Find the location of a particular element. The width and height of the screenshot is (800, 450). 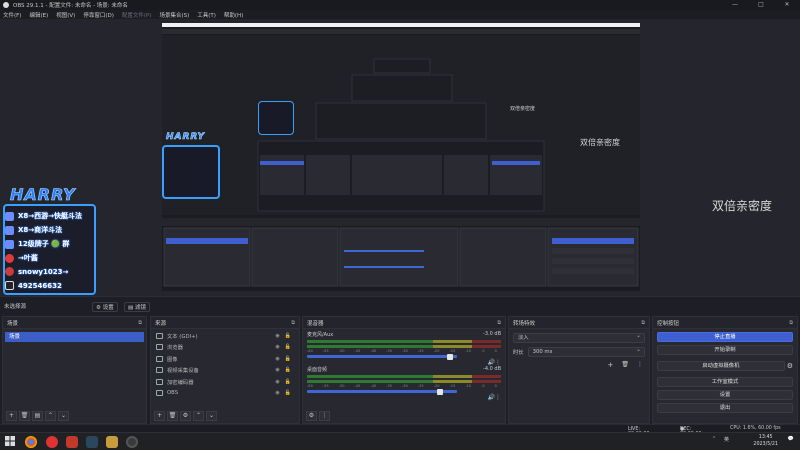

exit-button: 退出 is located at coordinates (725, 408).